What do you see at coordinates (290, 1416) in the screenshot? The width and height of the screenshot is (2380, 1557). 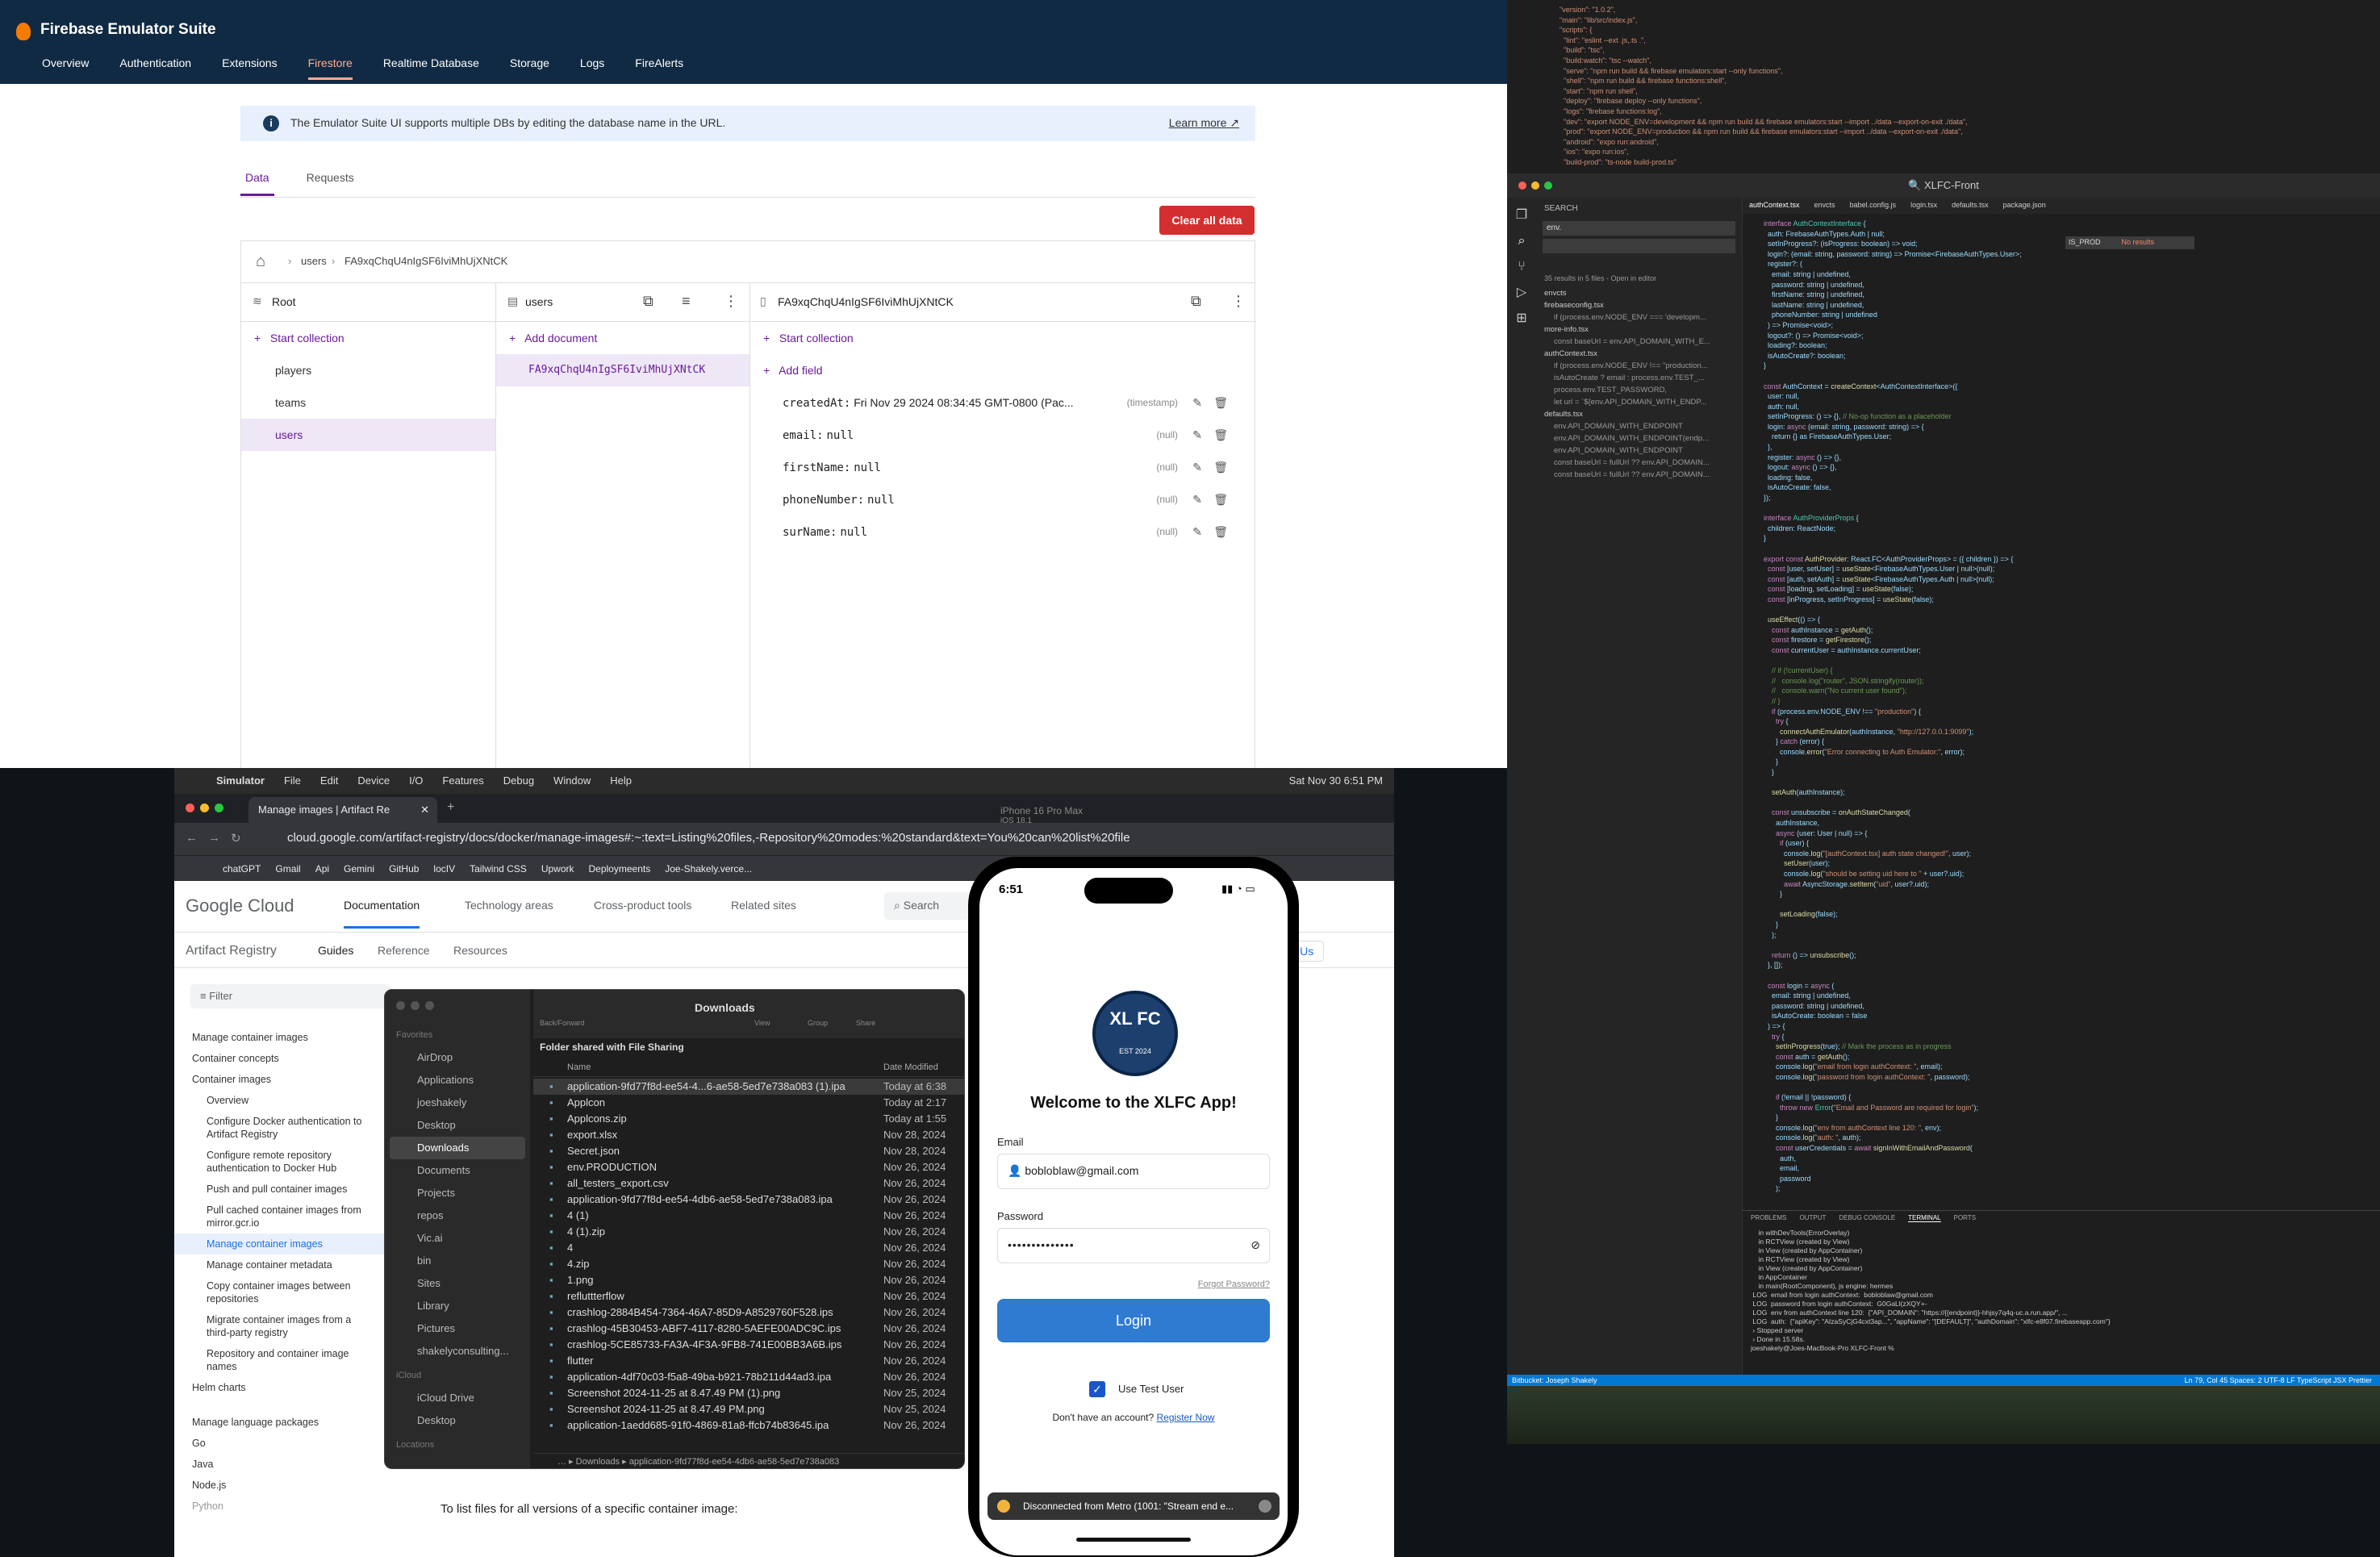 I see `nav-item: Manage language packages` at bounding box center [290, 1416].